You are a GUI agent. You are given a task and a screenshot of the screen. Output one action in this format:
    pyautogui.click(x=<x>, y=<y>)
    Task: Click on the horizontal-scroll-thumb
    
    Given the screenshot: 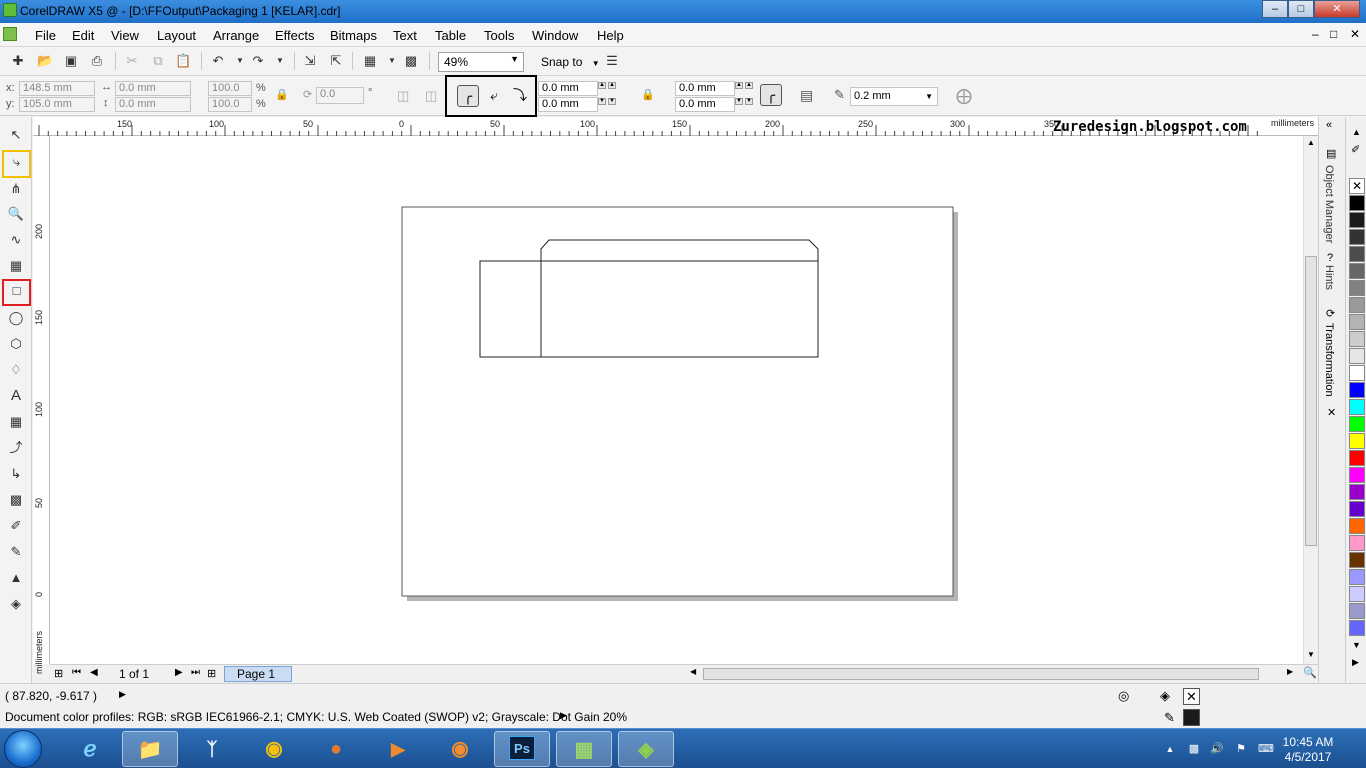 What is the action you would take?
    pyautogui.click(x=981, y=674)
    